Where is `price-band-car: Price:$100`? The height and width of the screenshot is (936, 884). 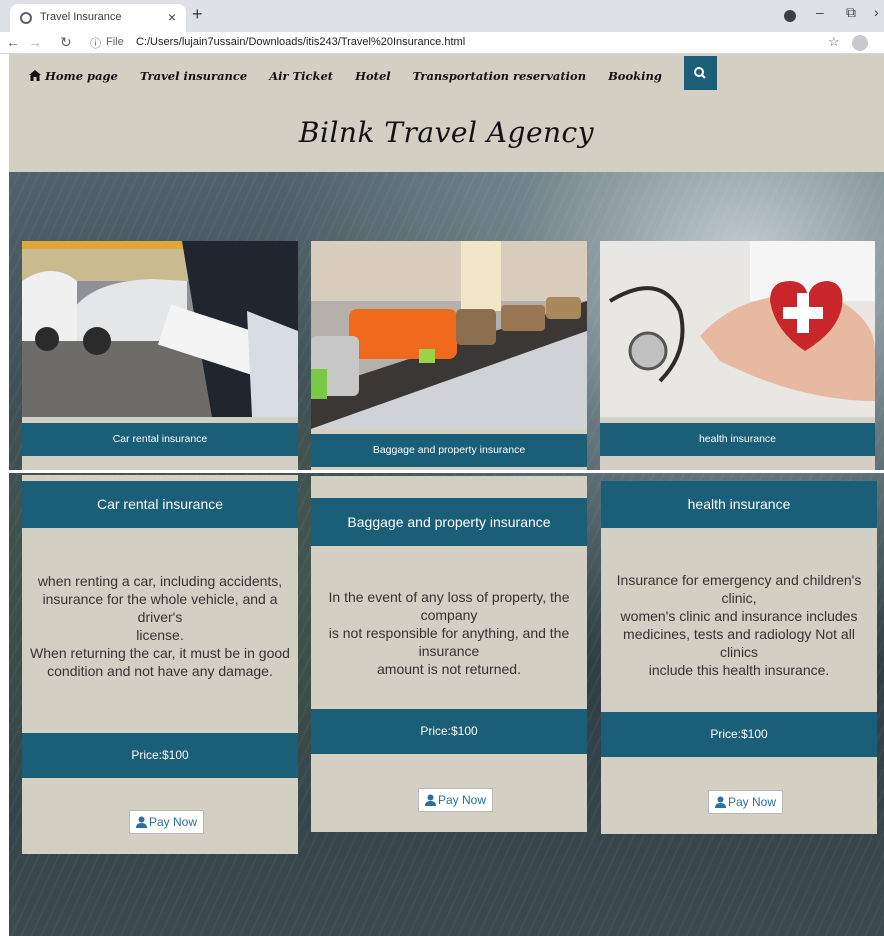
price-band-car: Price:$100 is located at coordinates (160, 755).